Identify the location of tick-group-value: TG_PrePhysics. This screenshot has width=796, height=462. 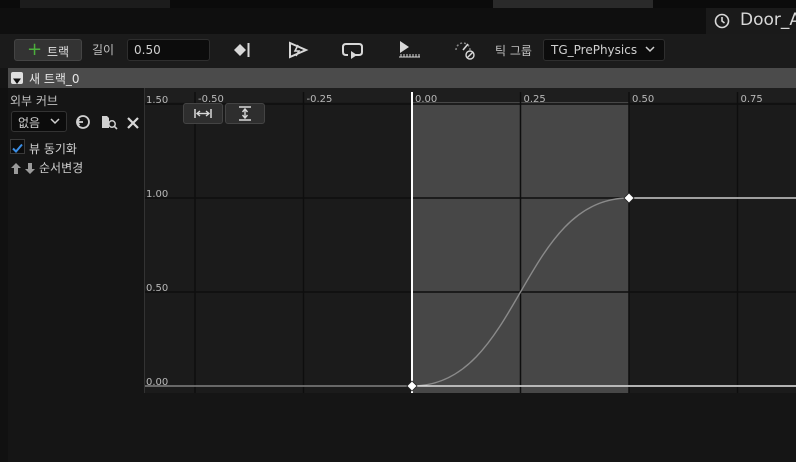
(594, 50).